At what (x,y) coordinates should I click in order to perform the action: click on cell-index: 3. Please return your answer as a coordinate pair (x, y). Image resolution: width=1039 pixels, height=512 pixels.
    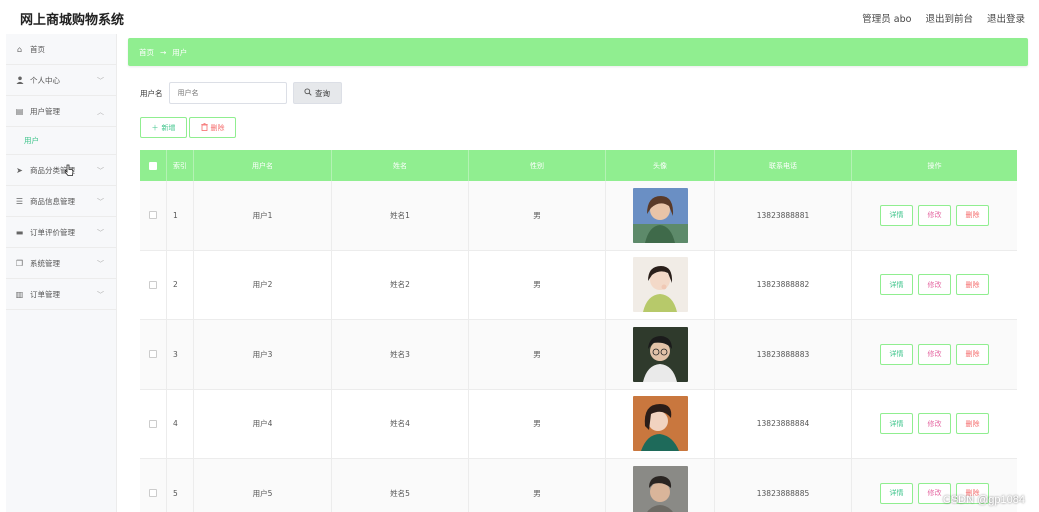
    Looking at the image, I should click on (180, 354).